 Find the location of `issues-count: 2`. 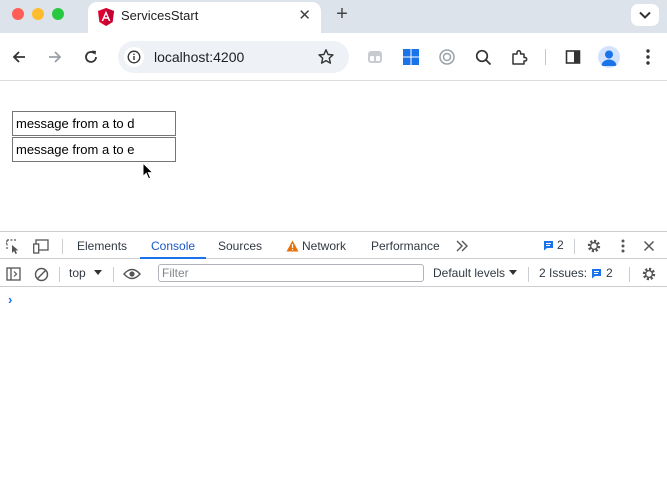

issues-count: 2 is located at coordinates (609, 273).